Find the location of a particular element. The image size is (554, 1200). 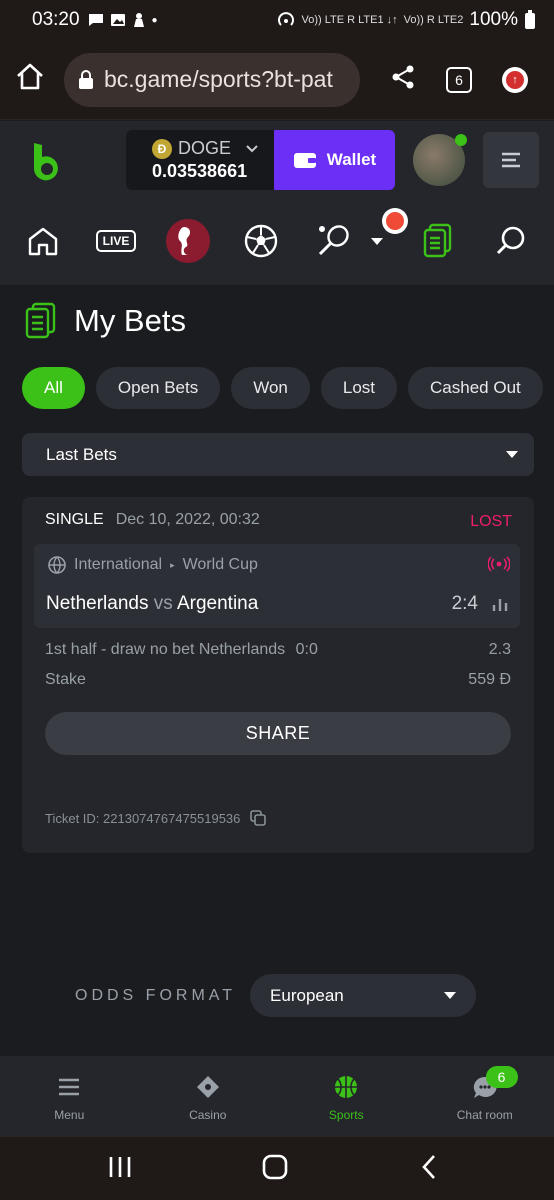

tab-sports: Sports is located at coordinates (346, 1096).